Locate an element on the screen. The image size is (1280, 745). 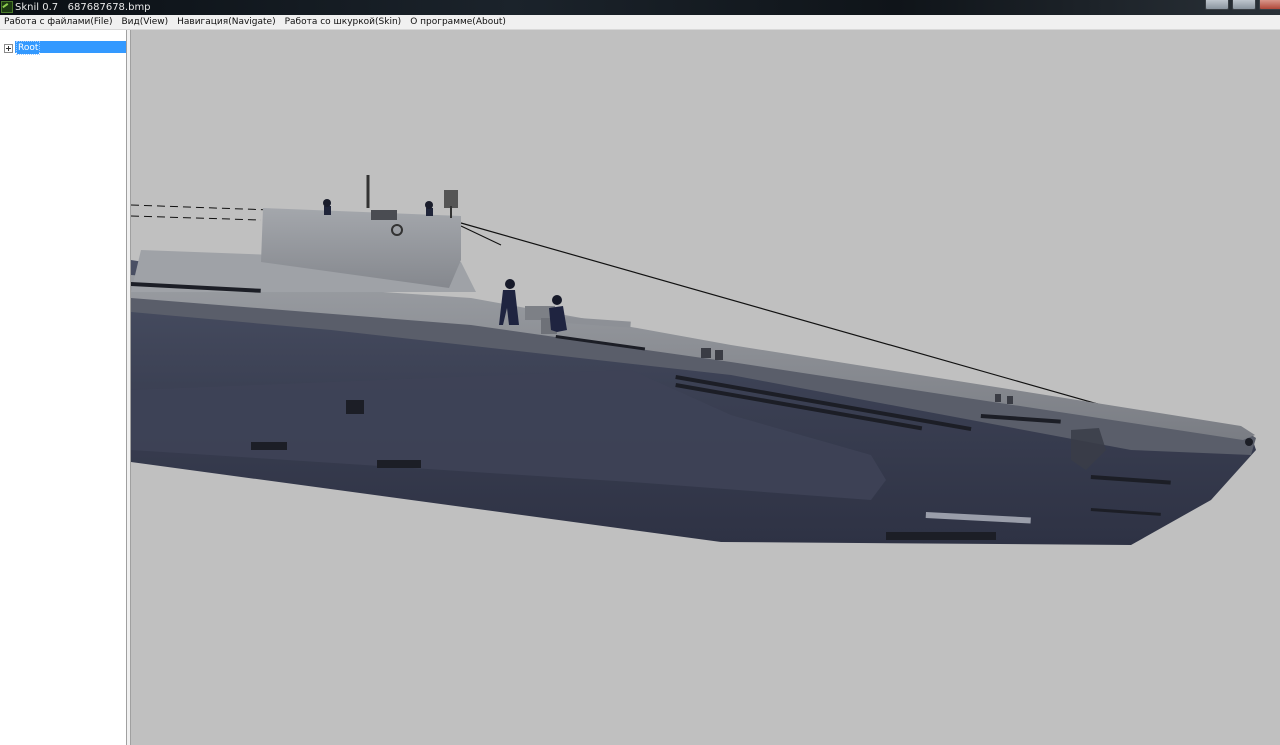
maximize-button is located at coordinates (1244, 5).